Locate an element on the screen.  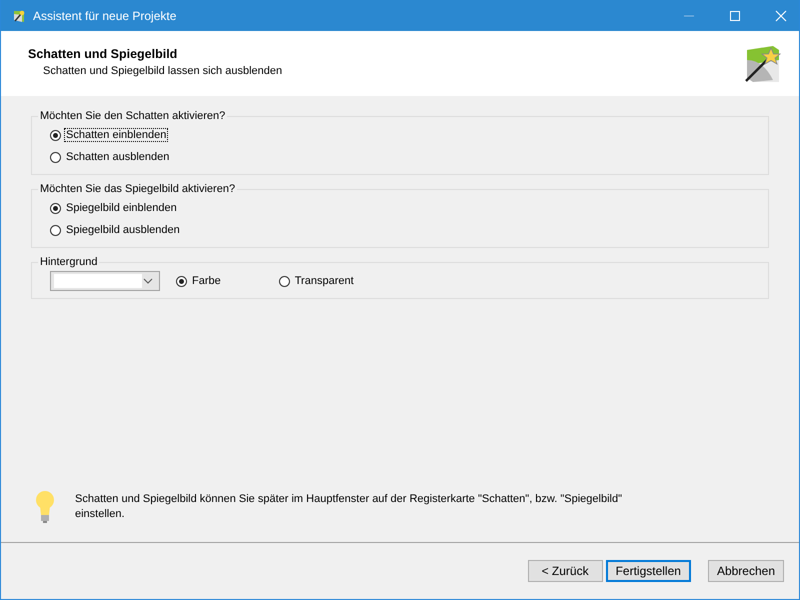
radio-option: Schatten ausblenden is located at coordinates (409, 157).